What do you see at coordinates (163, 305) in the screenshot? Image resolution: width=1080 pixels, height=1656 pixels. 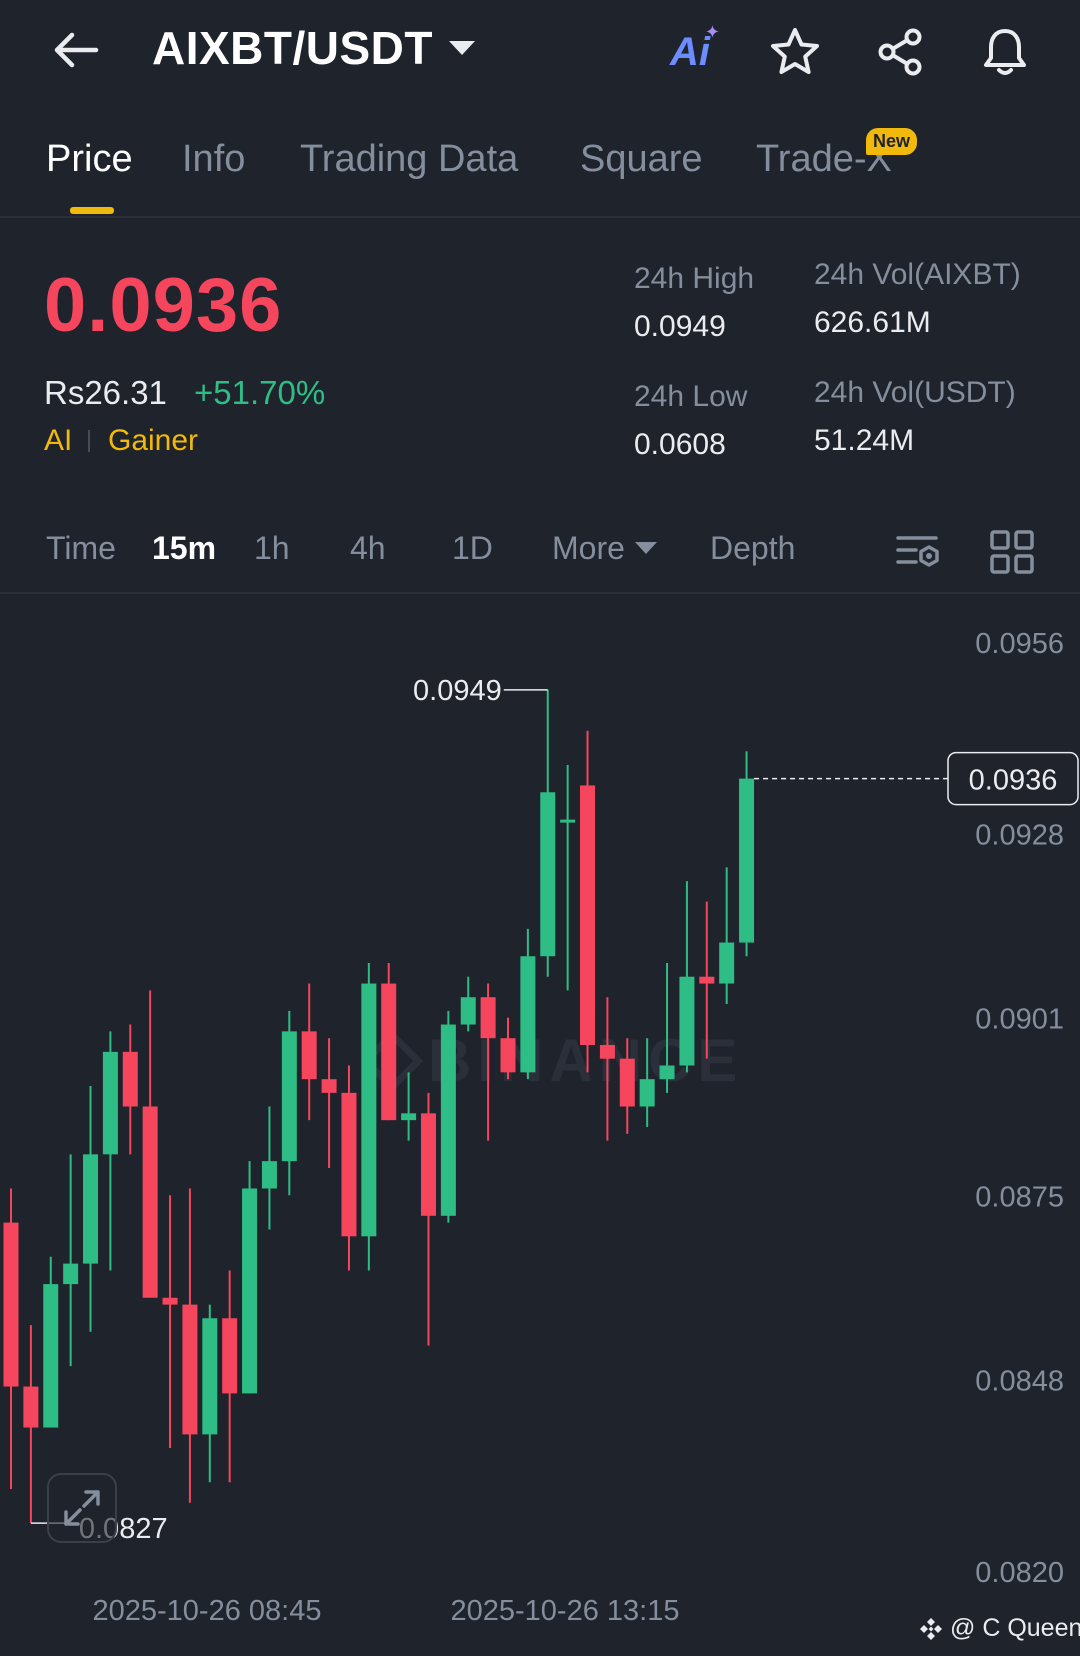 I see `last-price: 0.0936` at bounding box center [163, 305].